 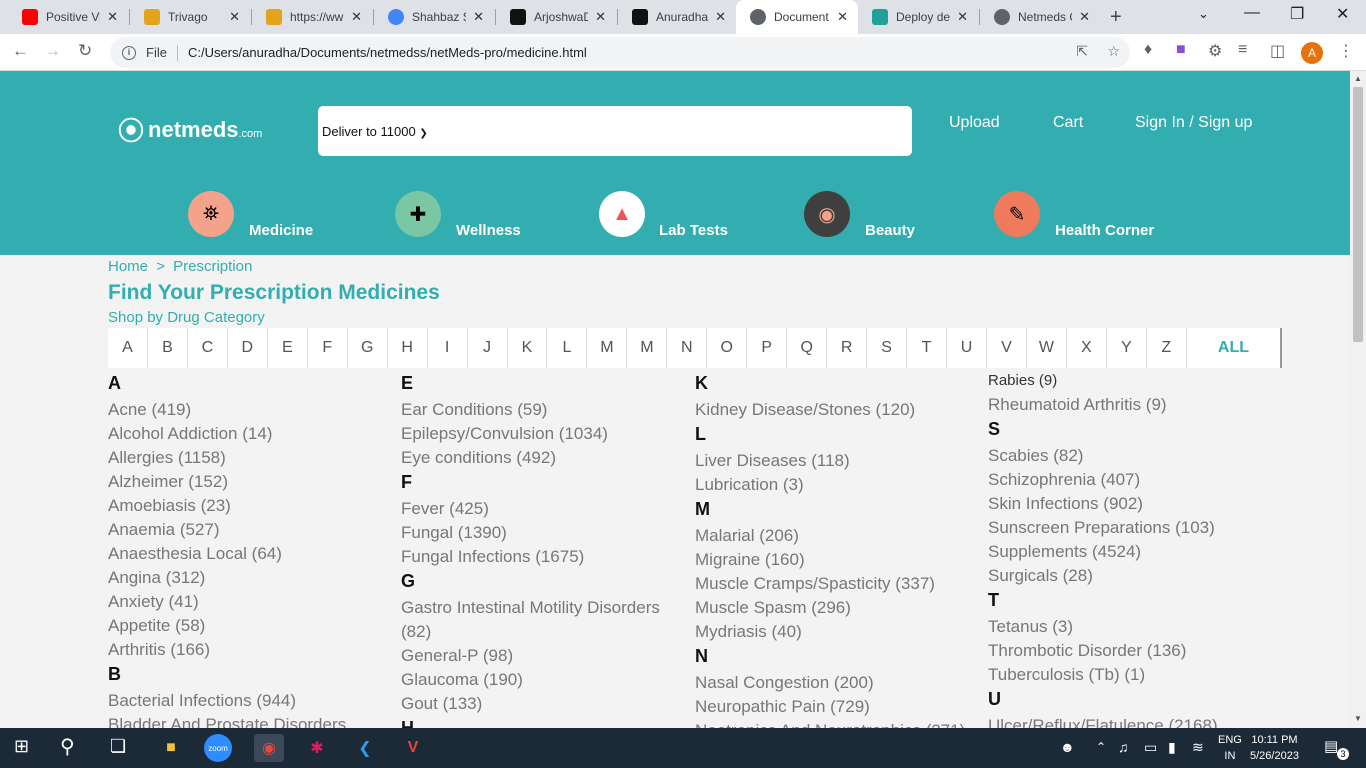 I want to click on category-link: Allergies (1158), so click(x=253, y=458).